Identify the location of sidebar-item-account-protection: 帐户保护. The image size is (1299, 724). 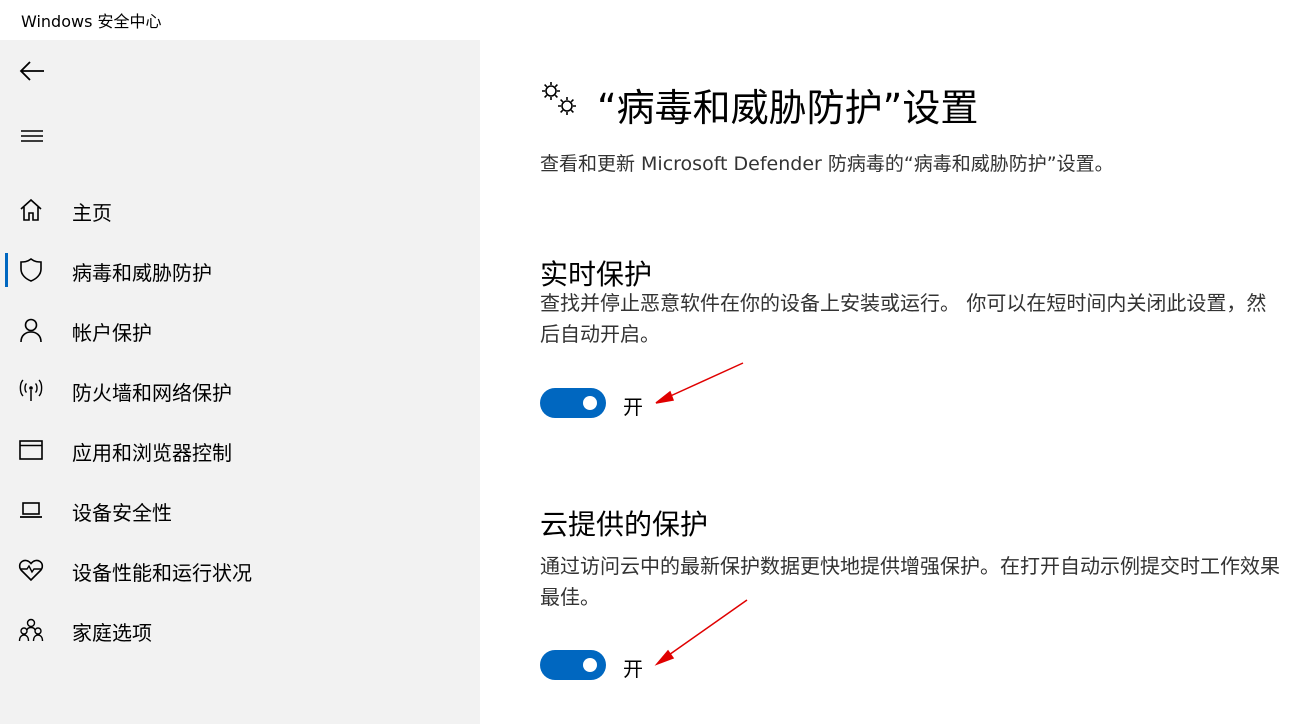
(240, 330).